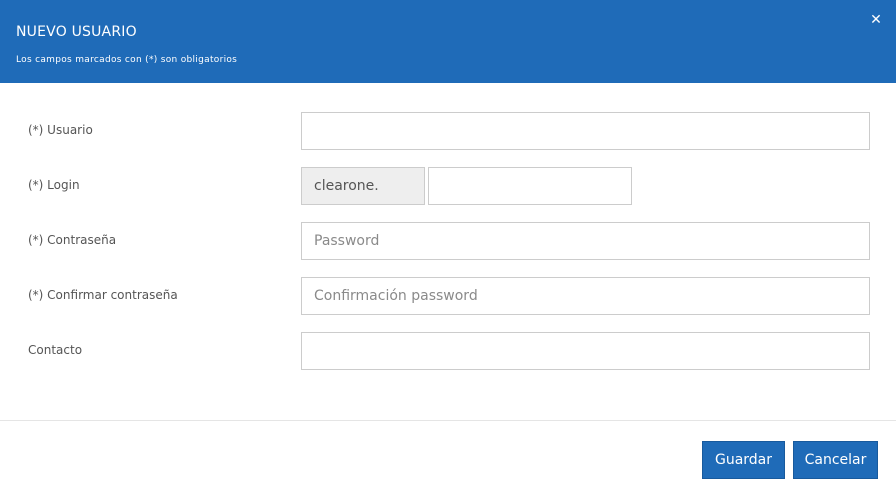 The width and height of the screenshot is (896, 499). I want to click on login-row: (*) Login clearone., so click(448, 187).